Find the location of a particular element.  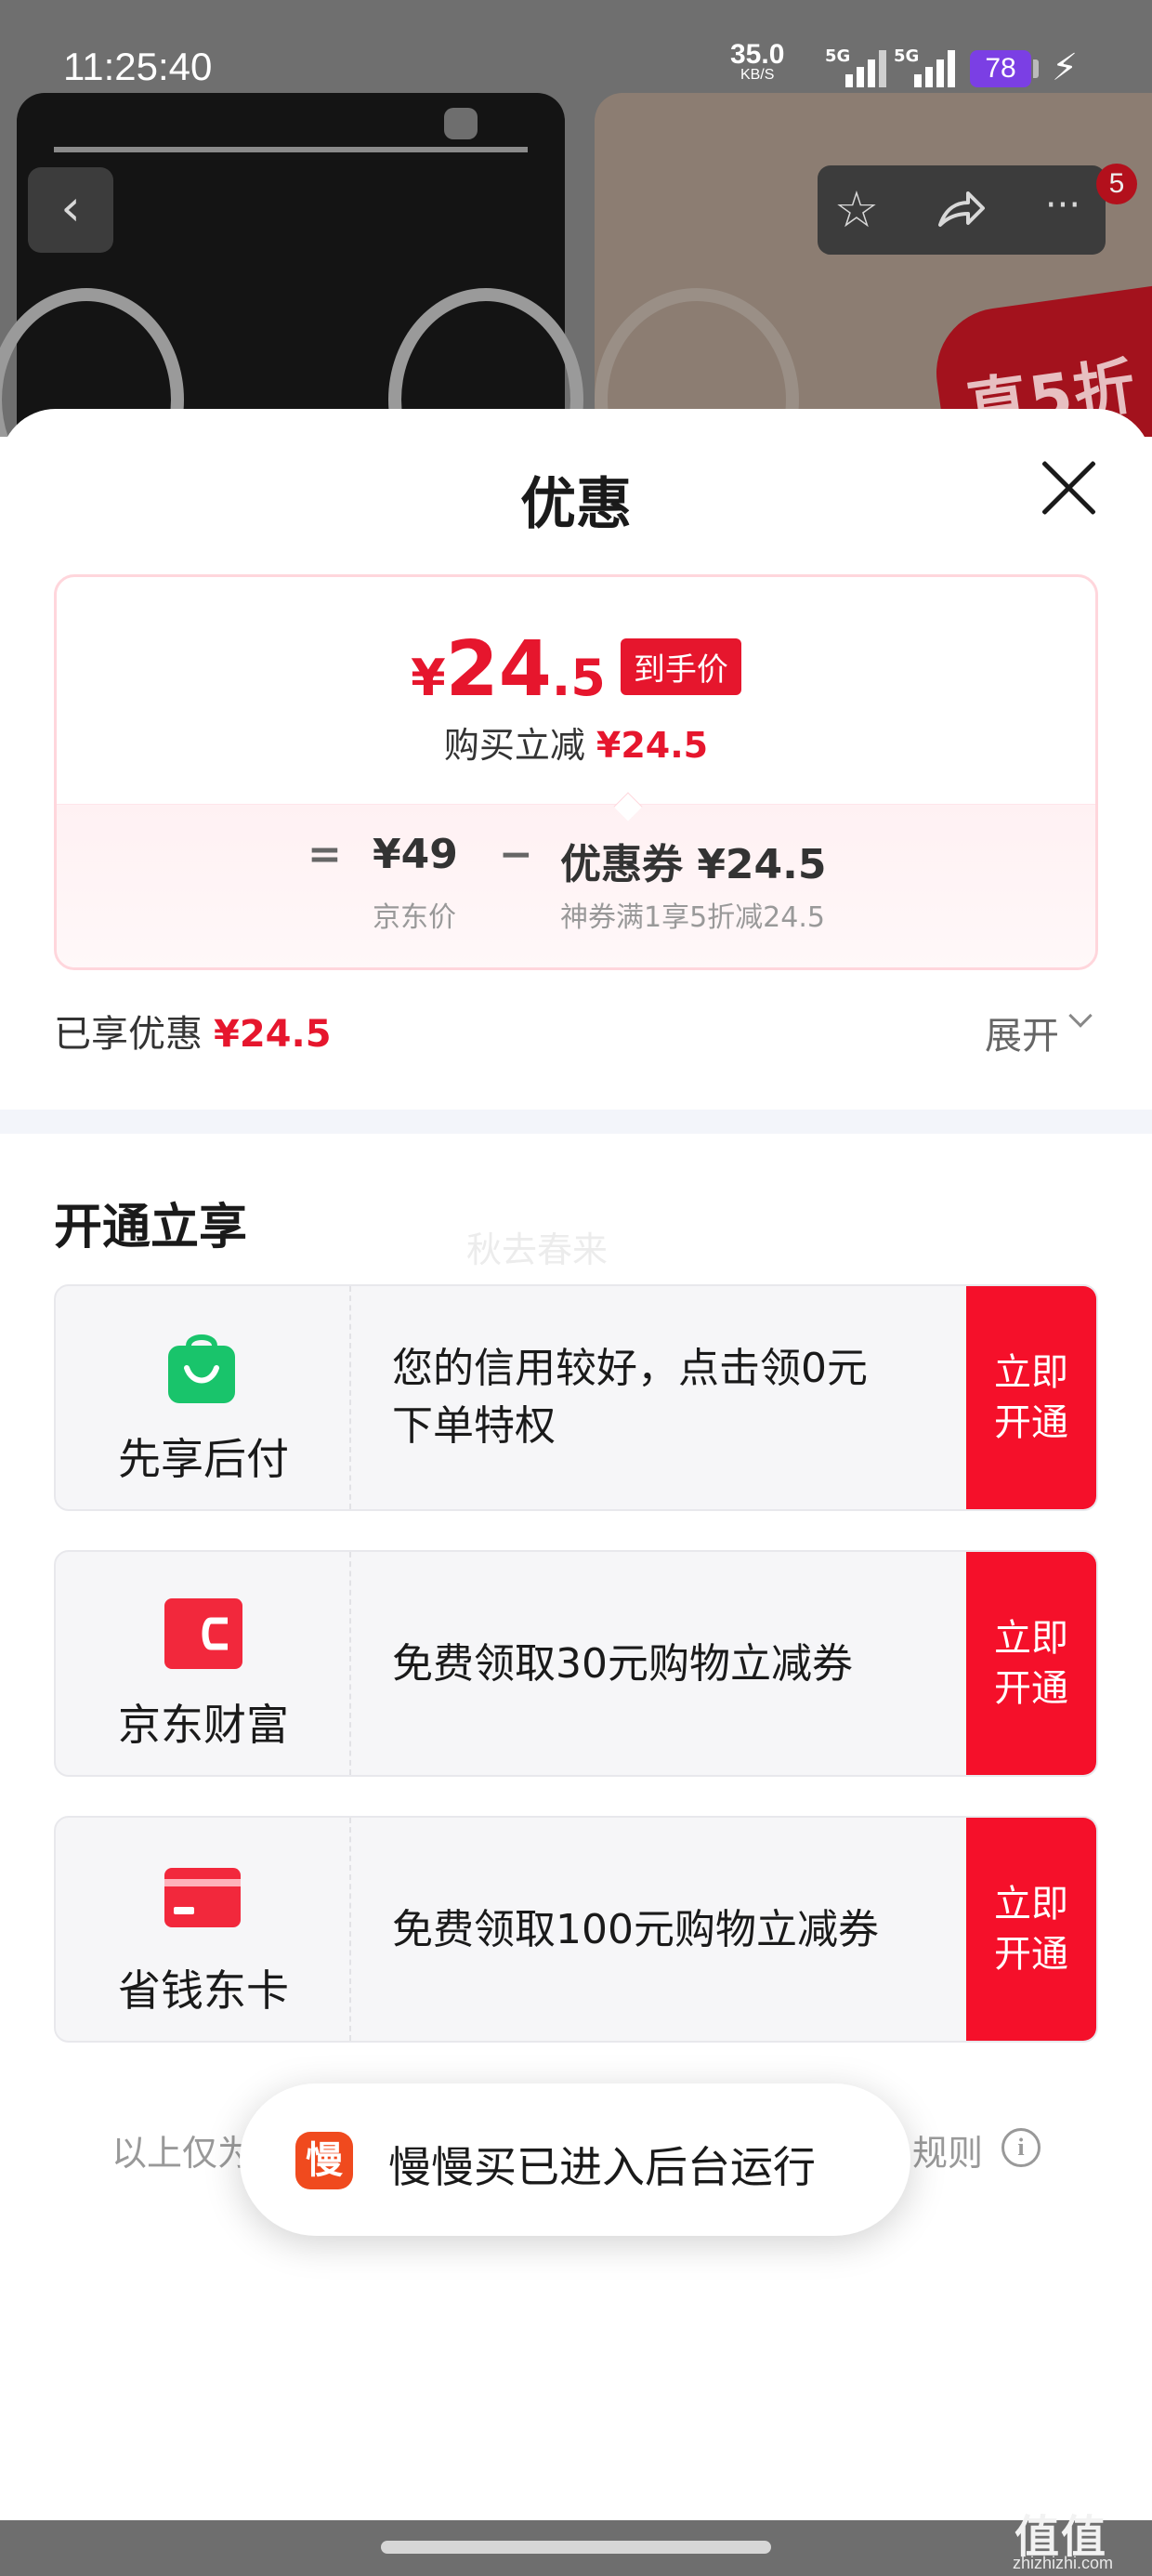

top-actions: ☆ ··· is located at coordinates (962, 210).